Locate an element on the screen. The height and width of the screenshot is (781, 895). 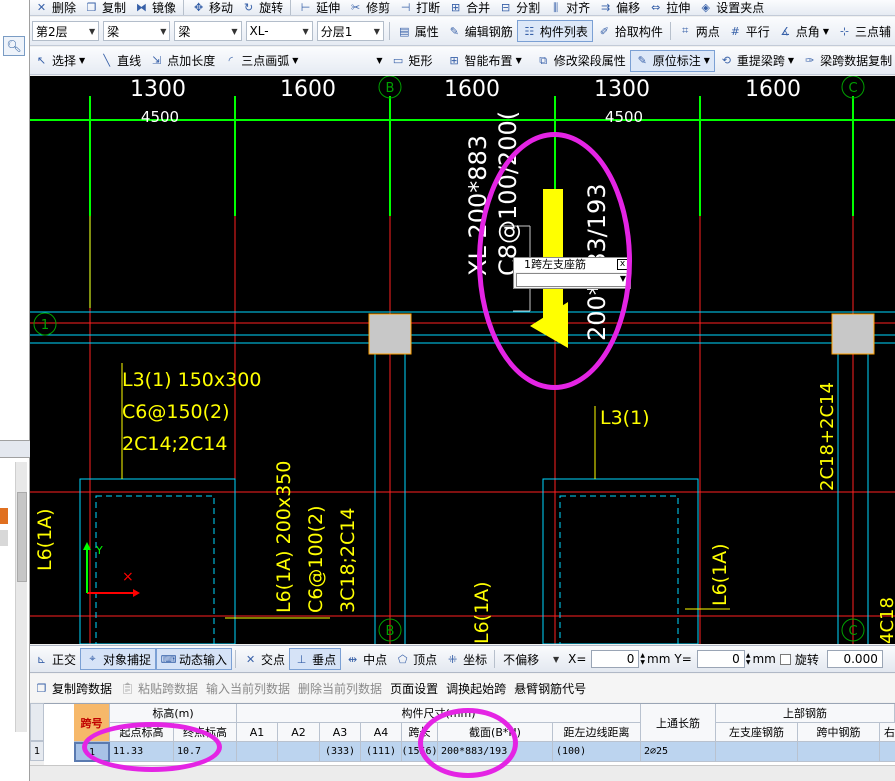
rotate-input: 0.000 is located at coordinates (854, 659).